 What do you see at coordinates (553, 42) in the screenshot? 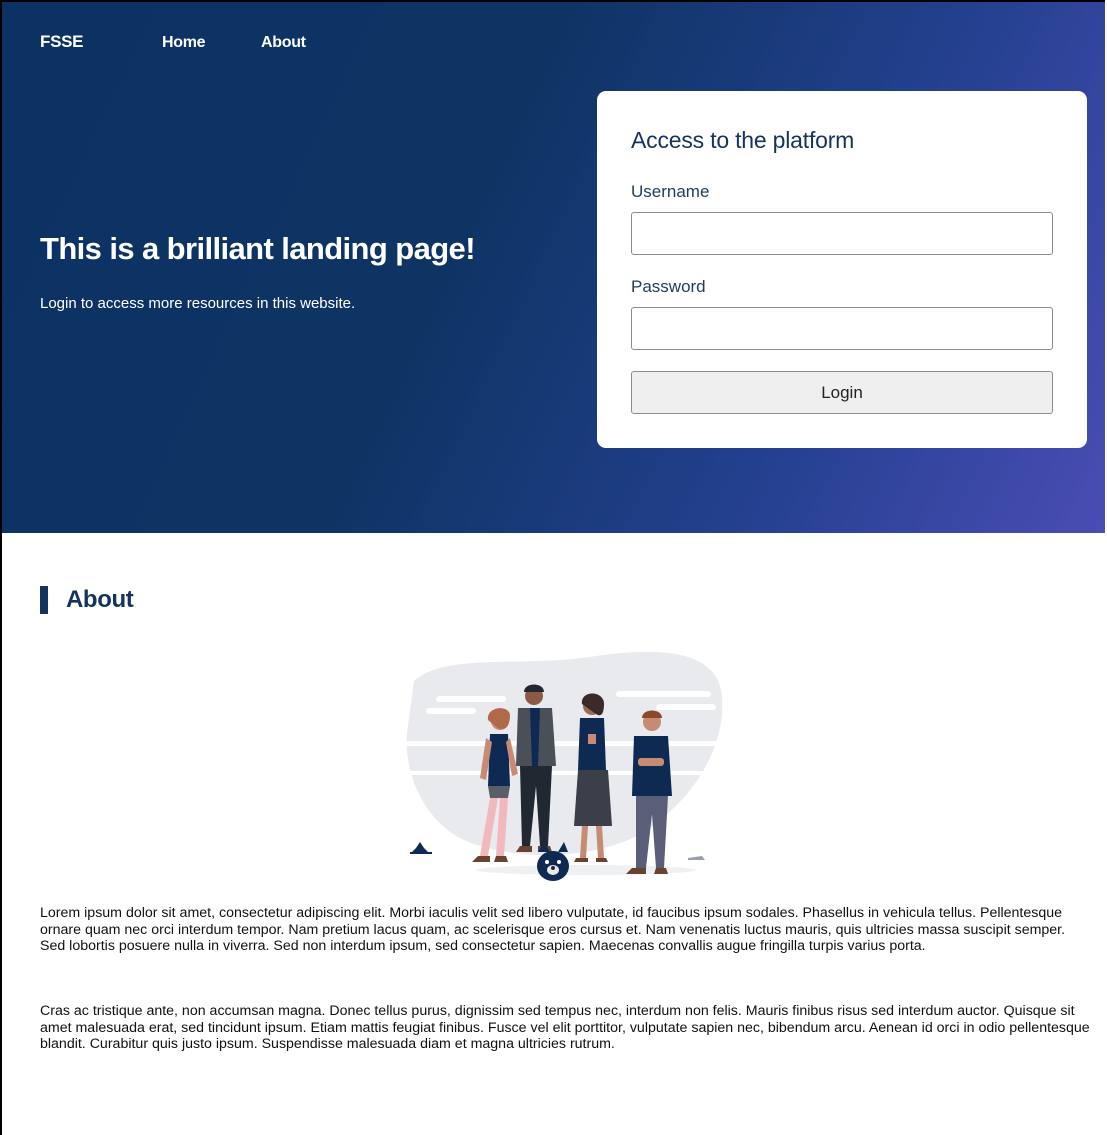
I see `top-nav: FSSE Home About` at bounding box center [553, 42].